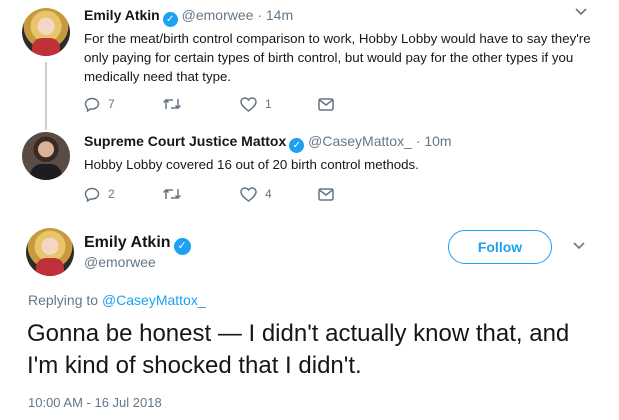  What do you see at coordinates (500, 247) in the screenshot?
I see `follow-button: Follow` at bounding box center [500, 247].